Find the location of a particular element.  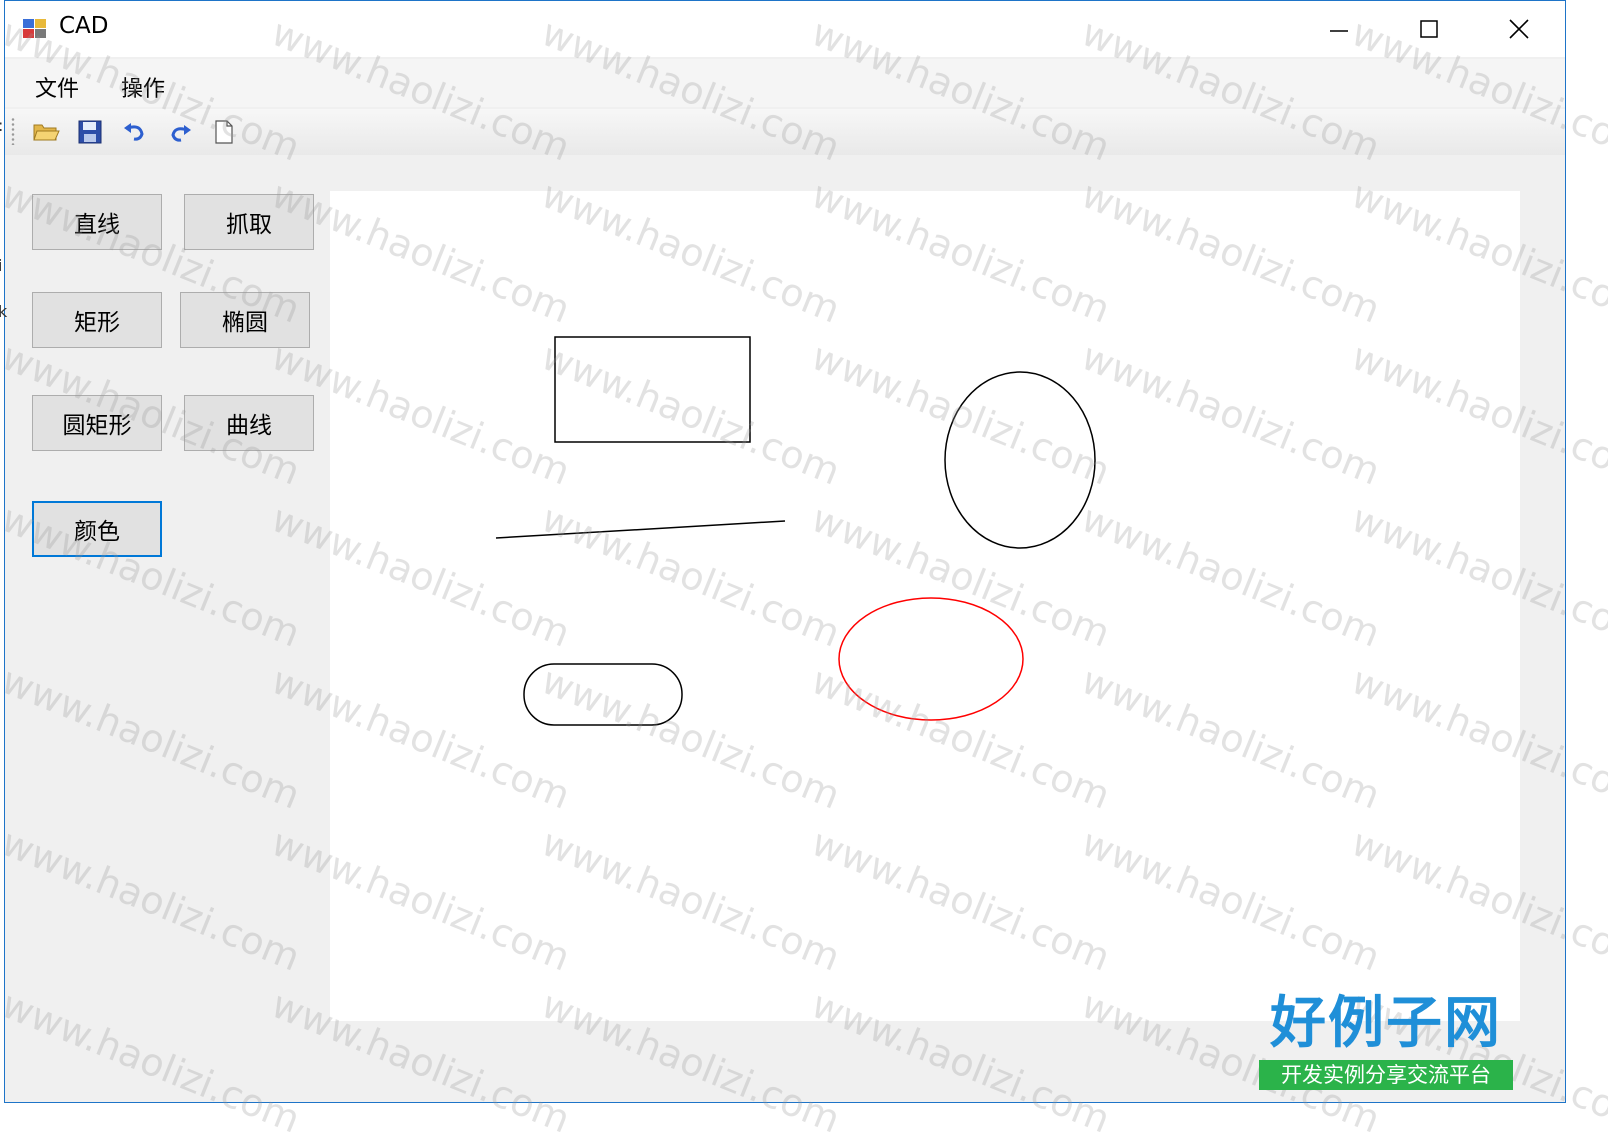

background-text-fragment: : is located at coordinates (1, 125).